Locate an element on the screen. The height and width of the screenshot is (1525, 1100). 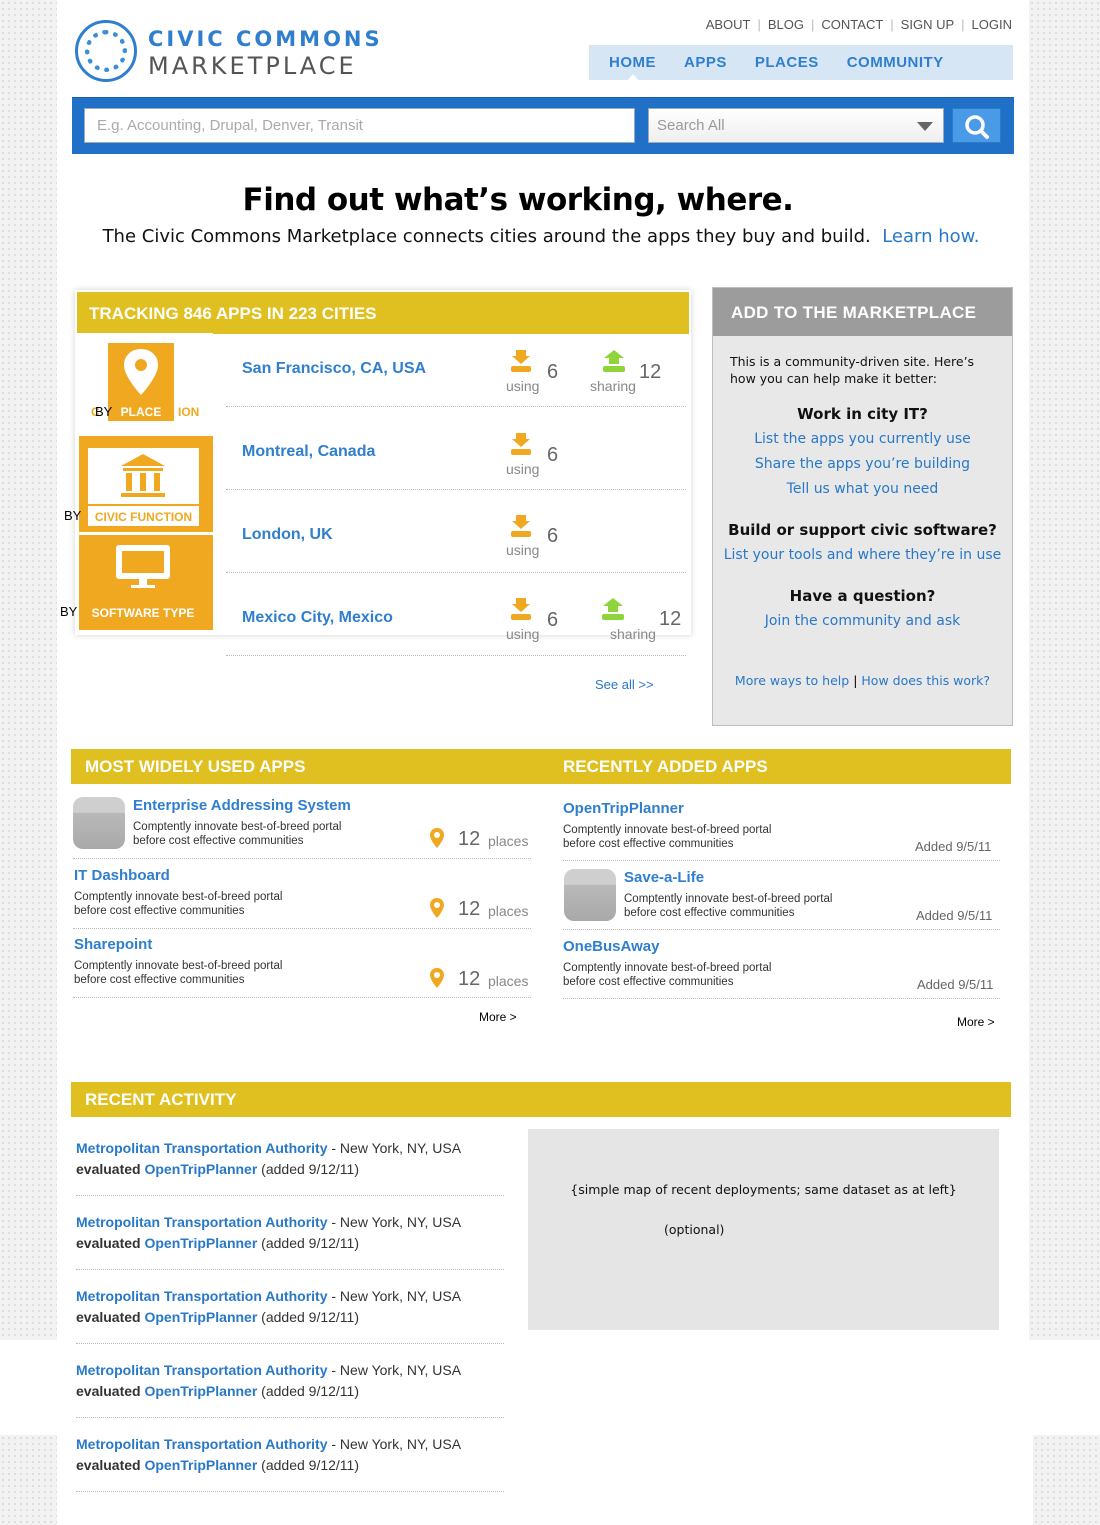
app-thumbnail is located at coordinates (99, 823).